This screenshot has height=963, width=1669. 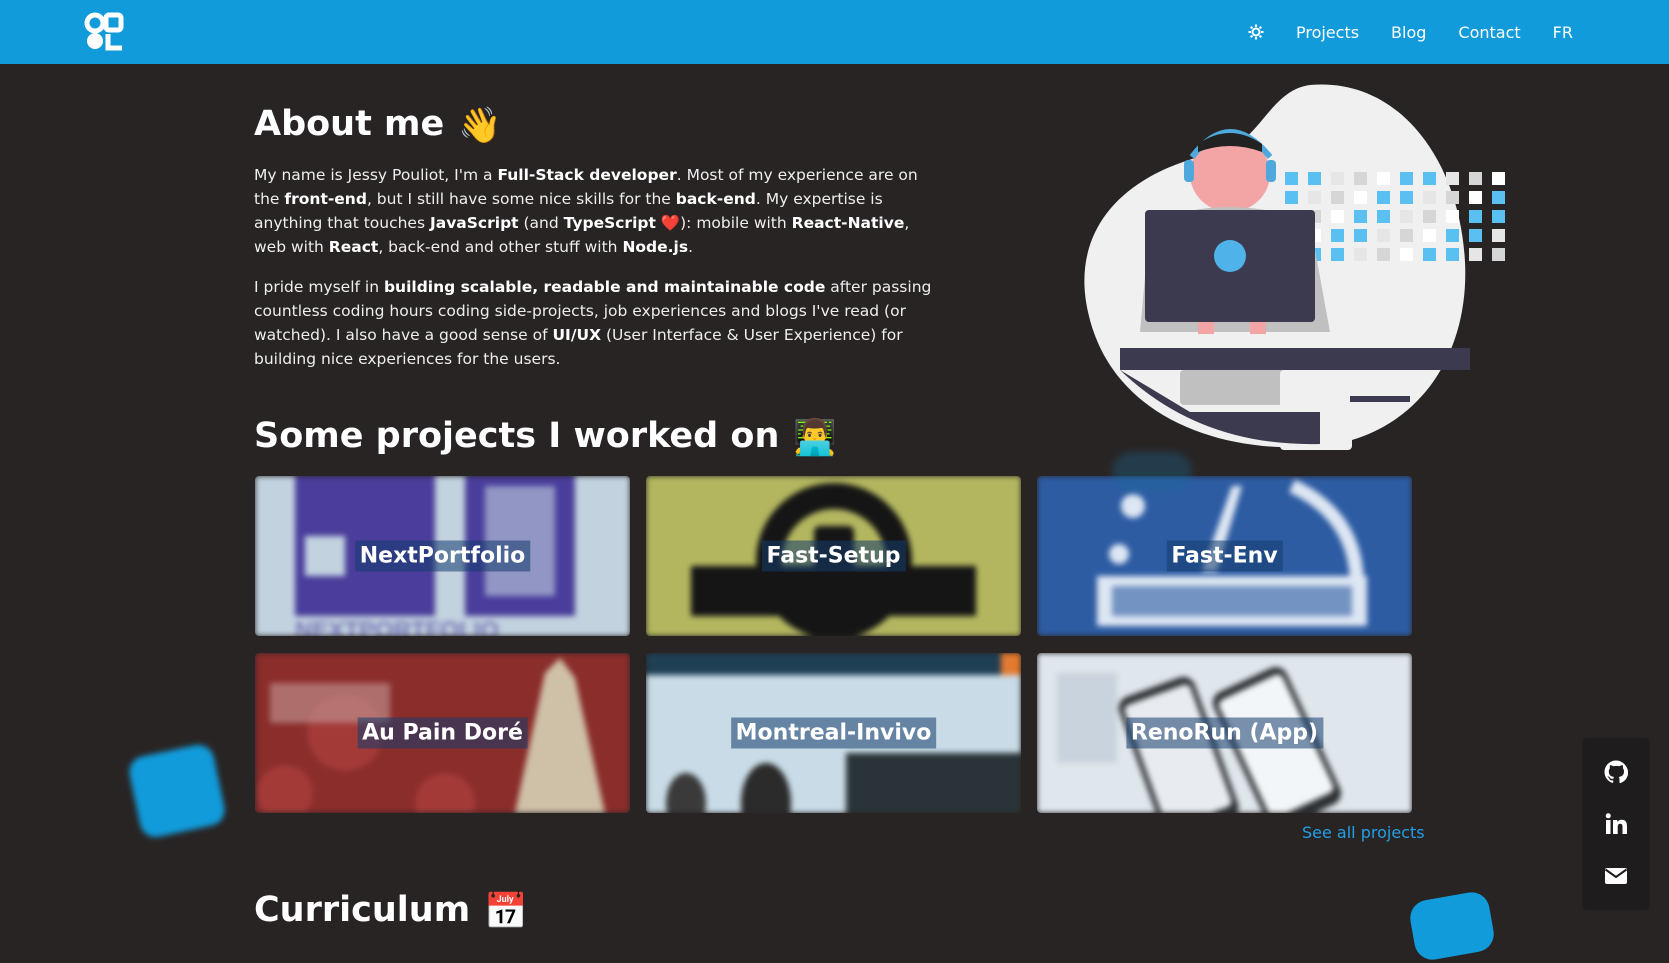 I want to click on nav-contact-link: Contact, so click(x=1489, y=32).